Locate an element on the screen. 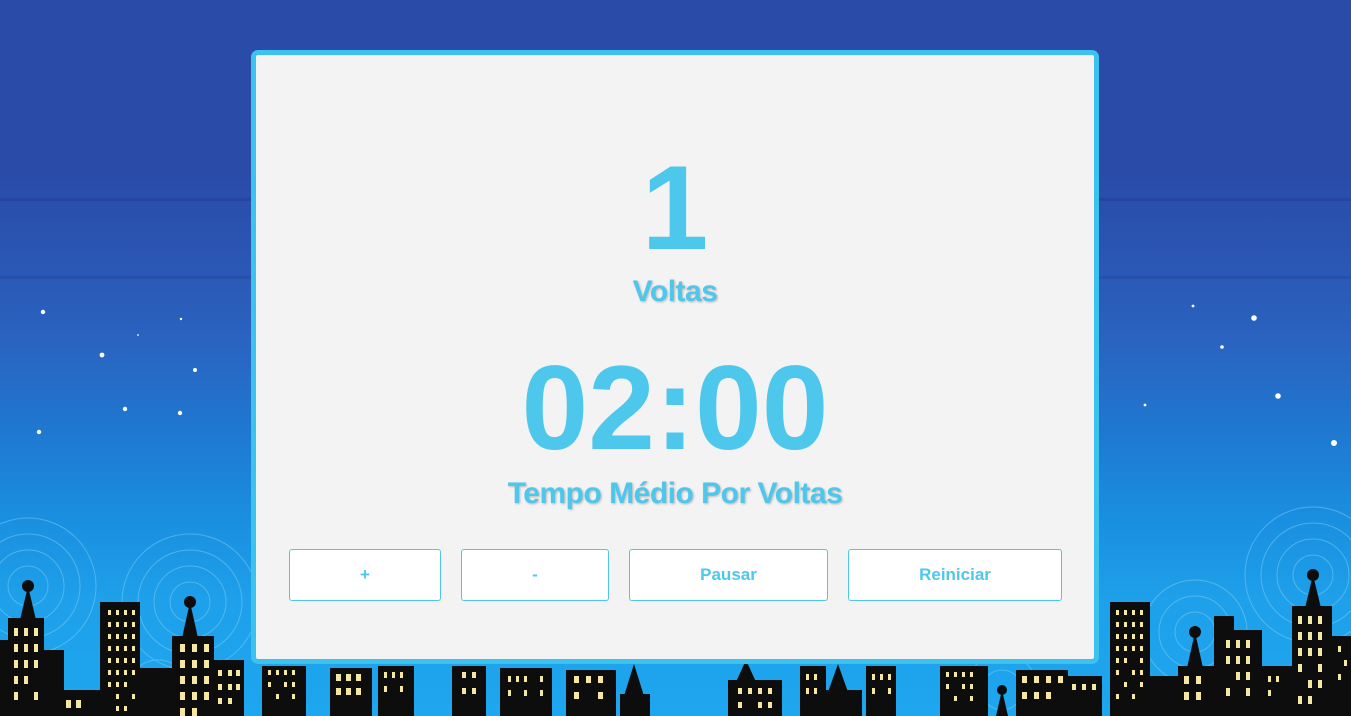  pause-button: Pausar is located at coordinates (728, 575).